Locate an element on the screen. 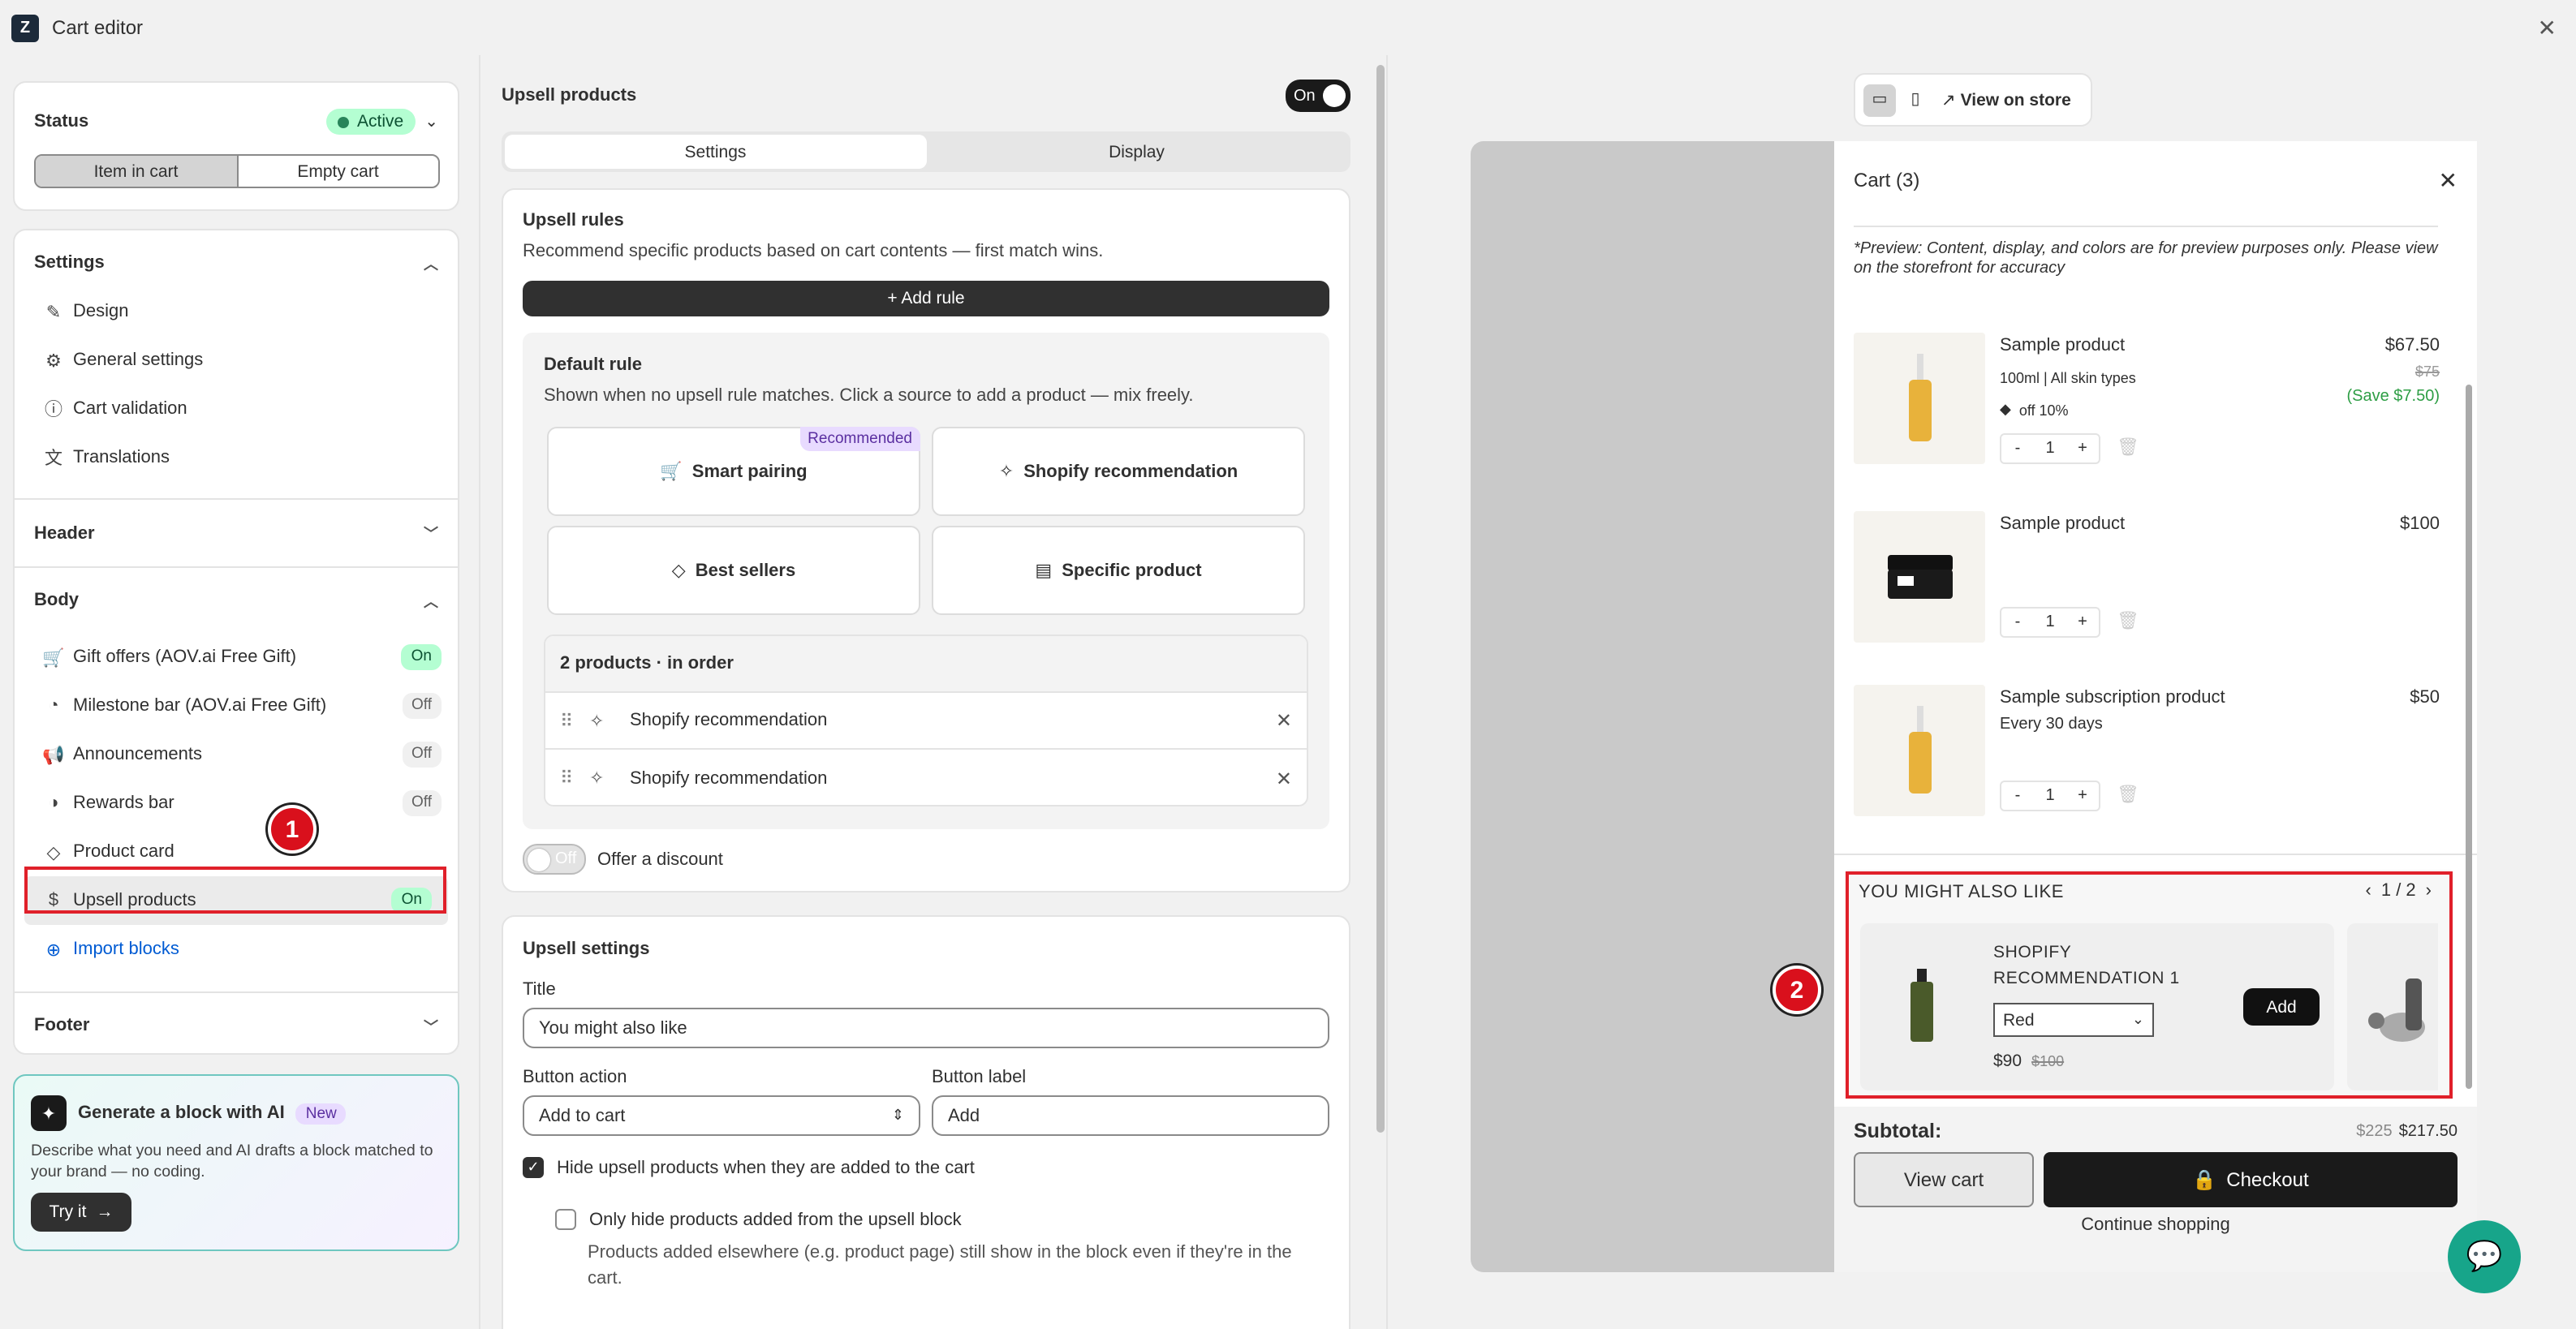 The height and width of the screenshot is (1329, 2576). footer-section-header: Footer ﹀ is located at coordinates (237, 1023).